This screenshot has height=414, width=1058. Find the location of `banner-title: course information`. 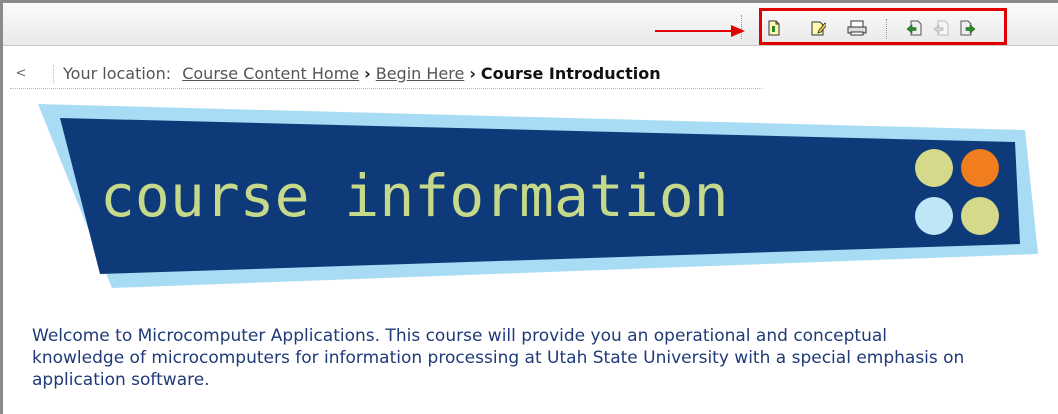

banner-title: course information is located at coordinates (414, 196).